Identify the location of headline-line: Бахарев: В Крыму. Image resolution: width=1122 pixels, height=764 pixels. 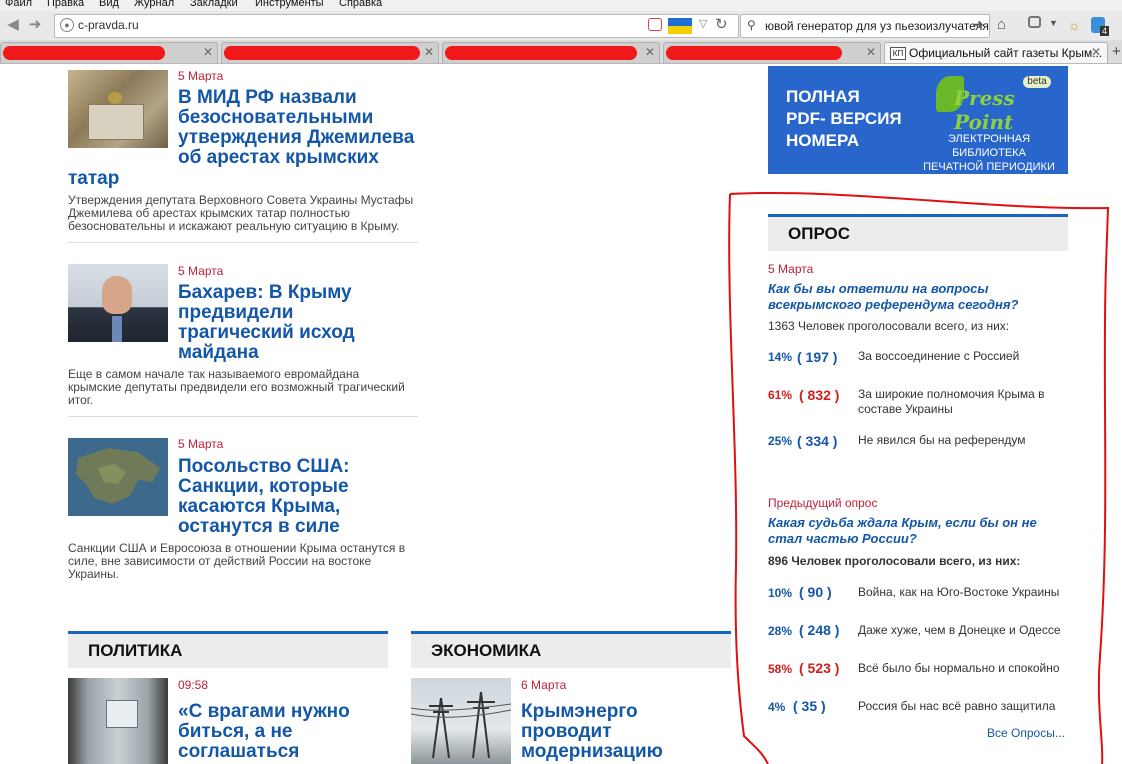
(303, 293).